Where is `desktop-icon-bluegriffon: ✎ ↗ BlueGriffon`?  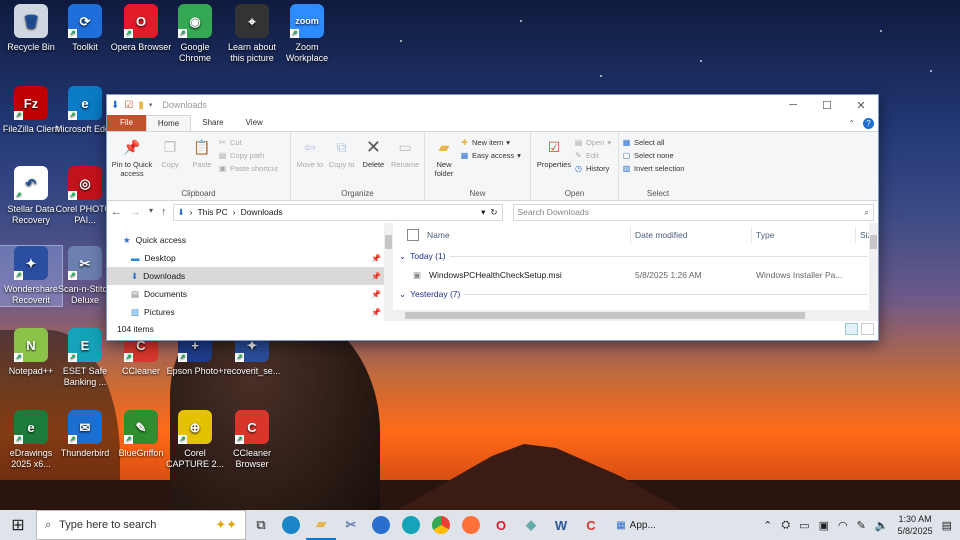 desktop-icon-bluegriffon: ✎ ↗ BlueGriffon is located at coordinates (141, 434).